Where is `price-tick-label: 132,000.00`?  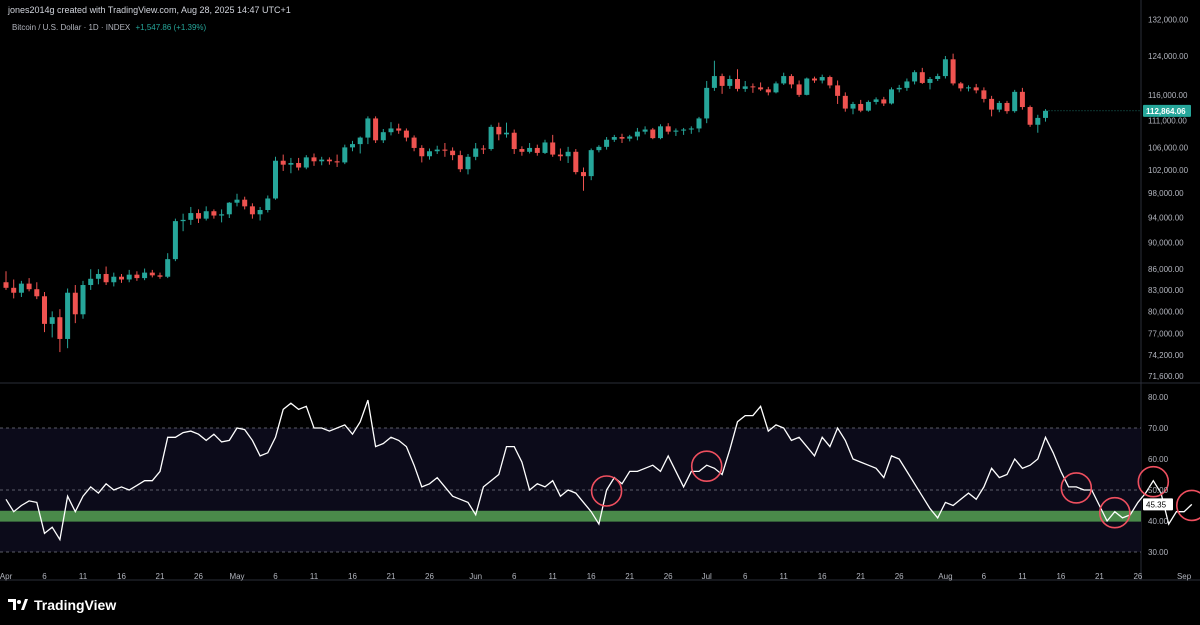
price-tick-label: 132,000.00 is located at coordinates (1168, 20).